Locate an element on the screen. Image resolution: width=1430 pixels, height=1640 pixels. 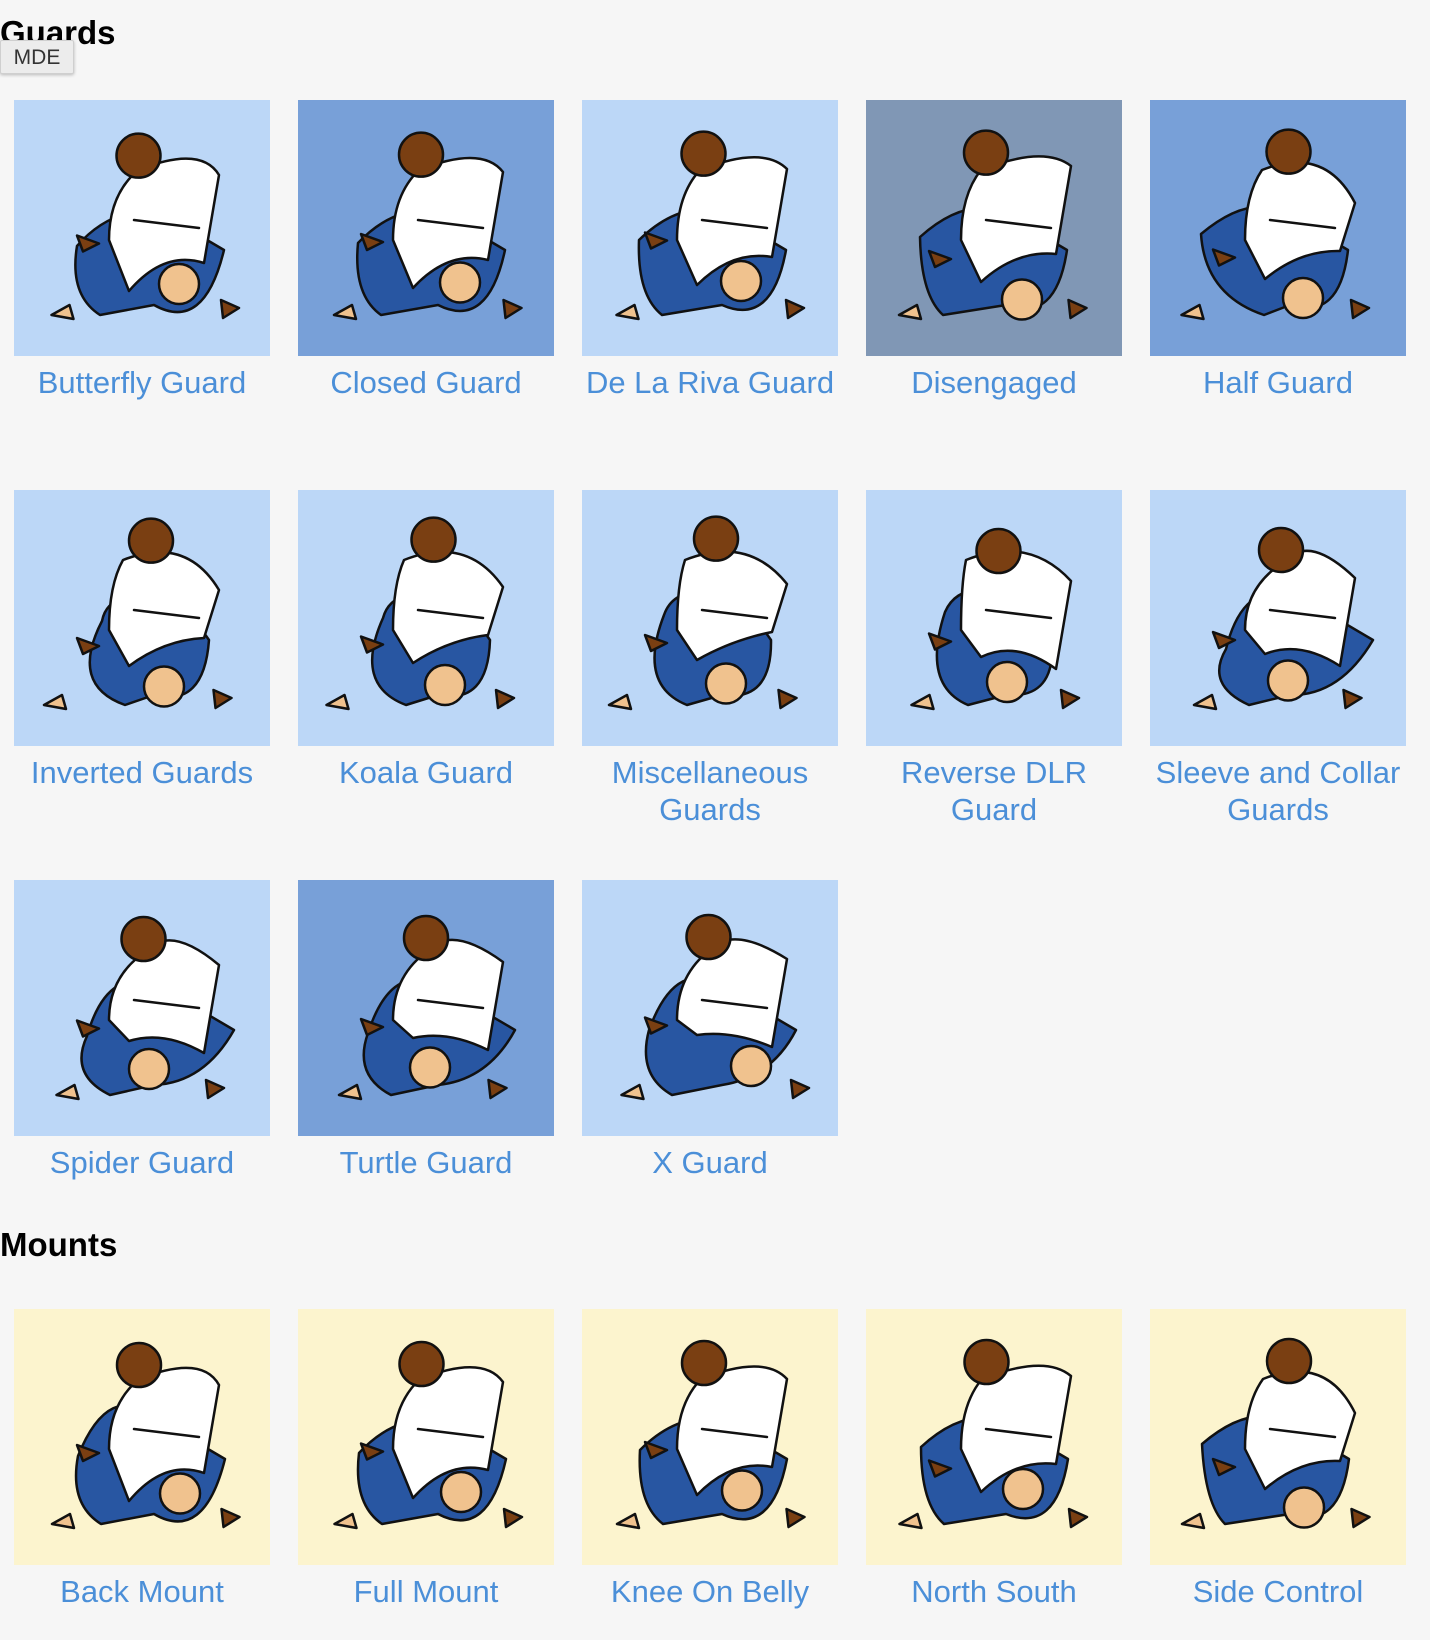
x-guard-illustration is located at coordinates (710, 1008).